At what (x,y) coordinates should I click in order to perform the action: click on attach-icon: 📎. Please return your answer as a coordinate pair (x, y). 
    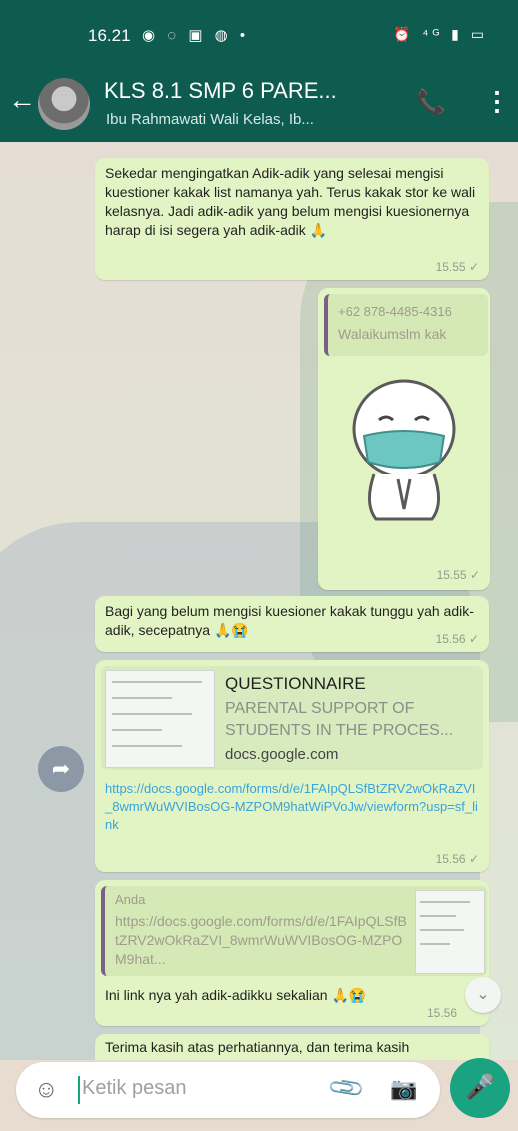
    Looking at the image, I should click on (347, 1088).